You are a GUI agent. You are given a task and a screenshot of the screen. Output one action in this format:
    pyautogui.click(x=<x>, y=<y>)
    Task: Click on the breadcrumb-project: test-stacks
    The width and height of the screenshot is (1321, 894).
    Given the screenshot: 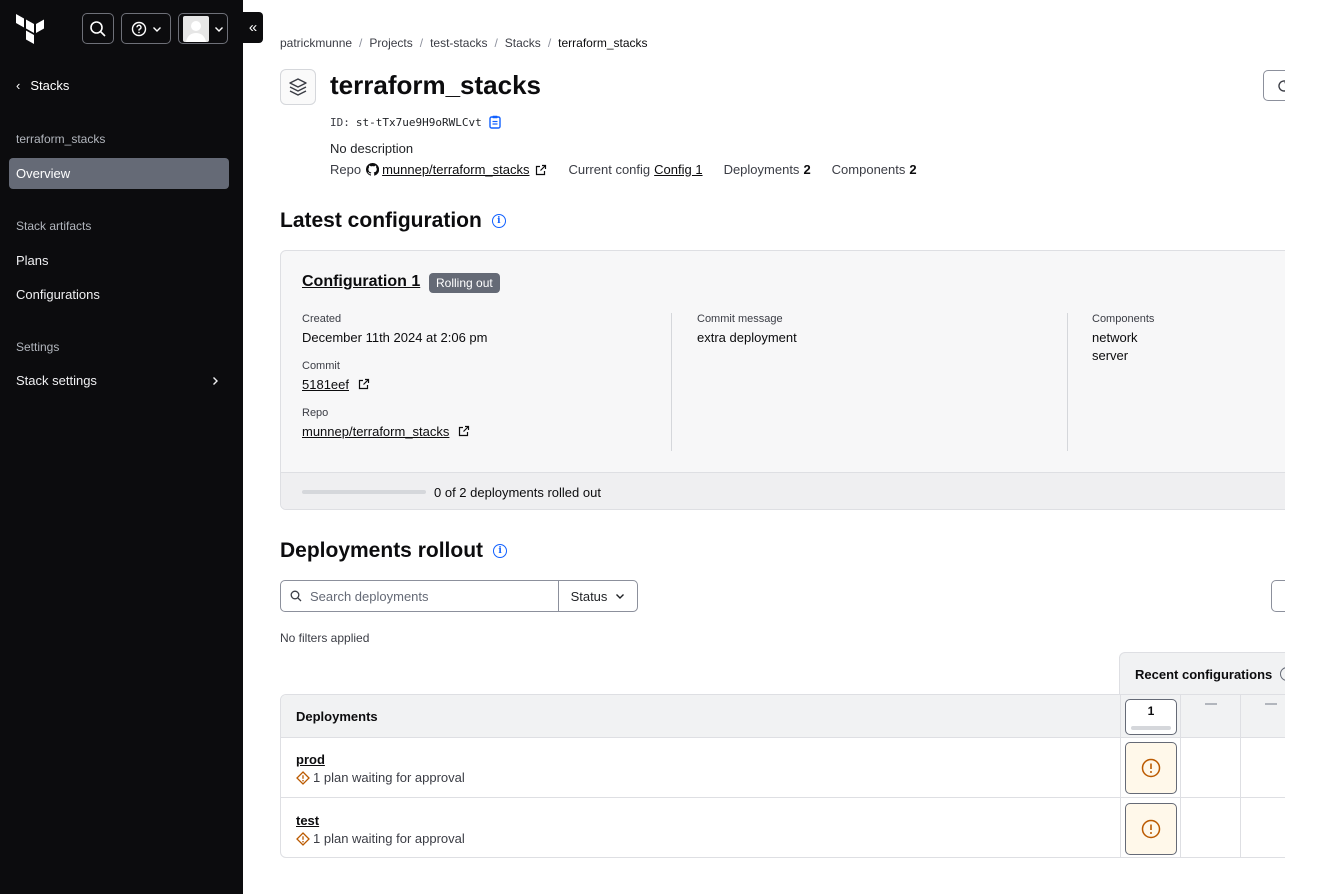 What is the action you would take?
    pyautogui.click(x=458, y=43)
    